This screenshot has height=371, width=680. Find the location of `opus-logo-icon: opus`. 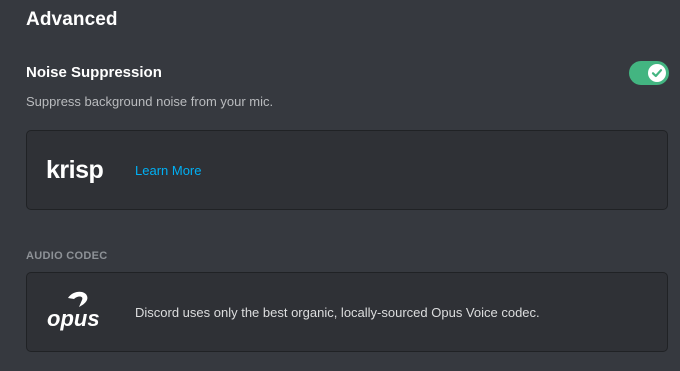

opus-logo-icon: opus is located at coordinates (73, 311).